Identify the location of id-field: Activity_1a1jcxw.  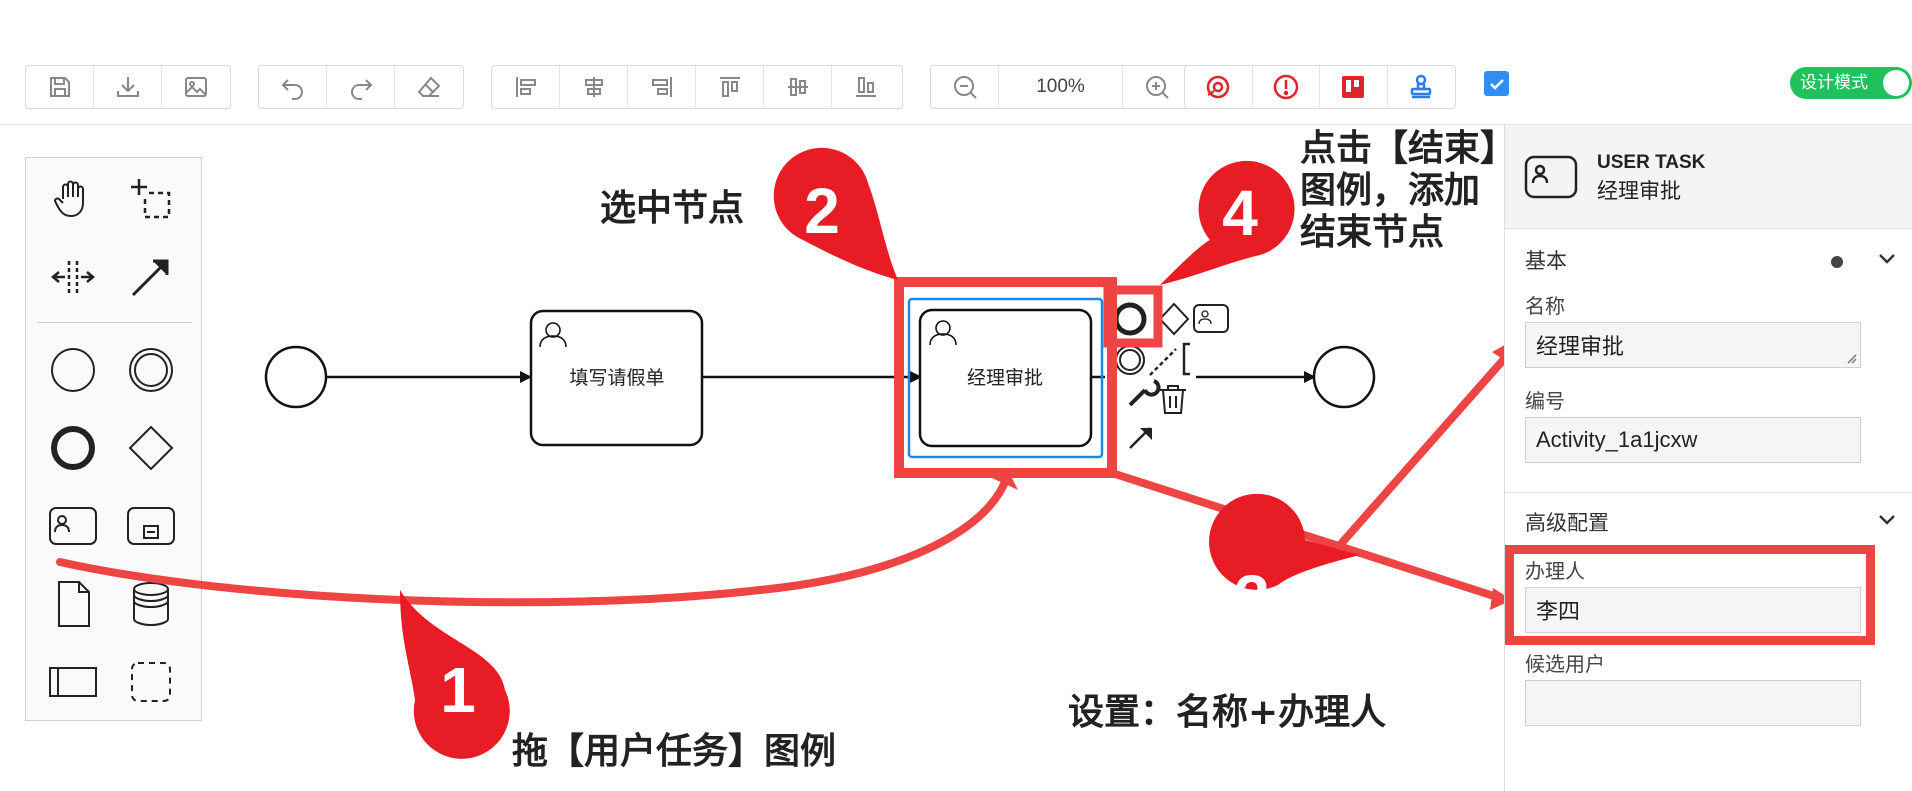
(1693, 440).